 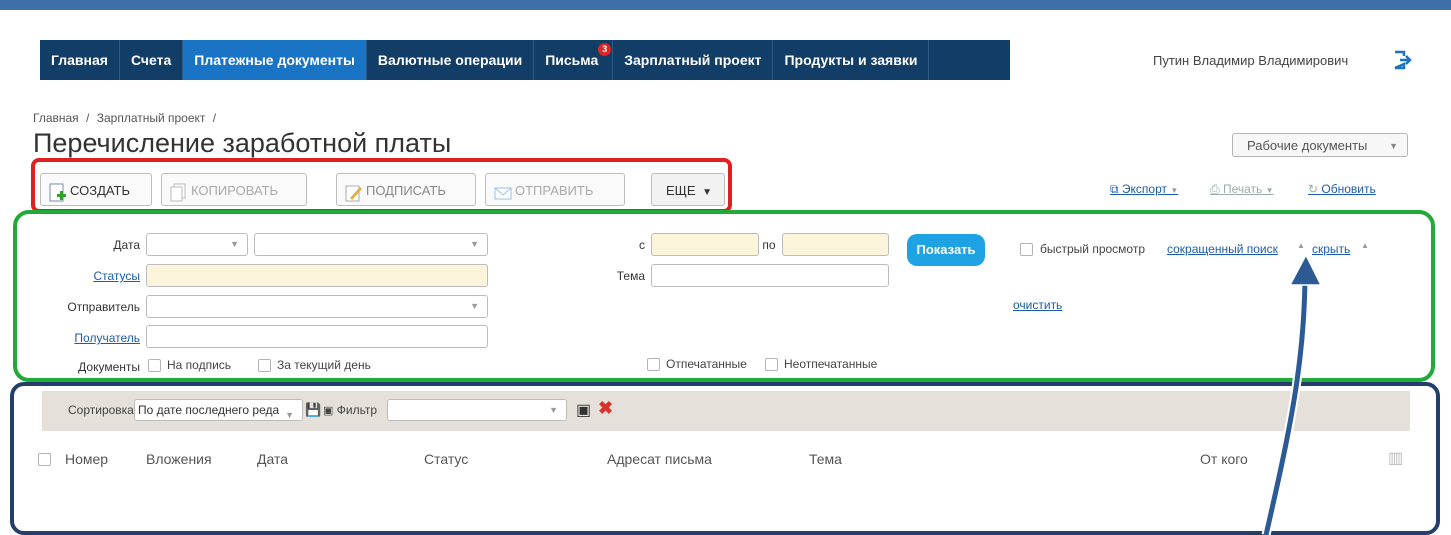 I want to click on quick-view-label: быстрый просмотр, so click(x=1093, y=249).